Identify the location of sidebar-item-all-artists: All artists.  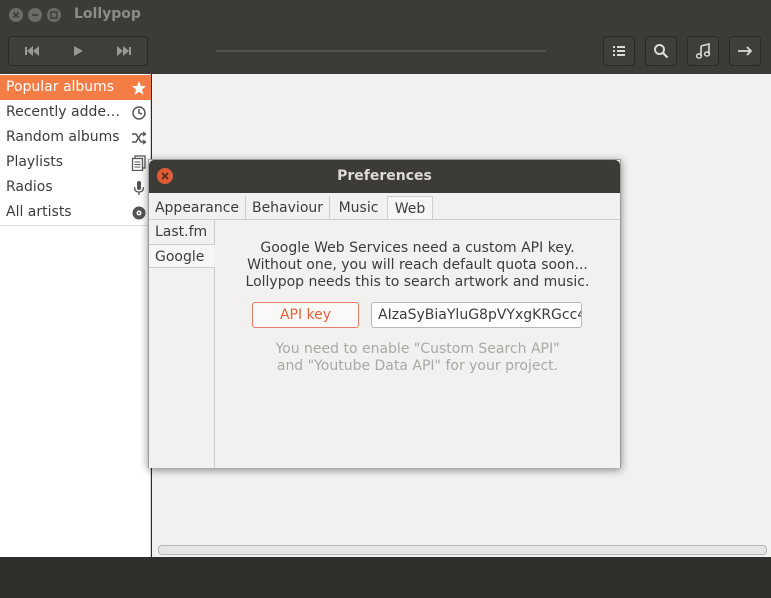
(75, 212).